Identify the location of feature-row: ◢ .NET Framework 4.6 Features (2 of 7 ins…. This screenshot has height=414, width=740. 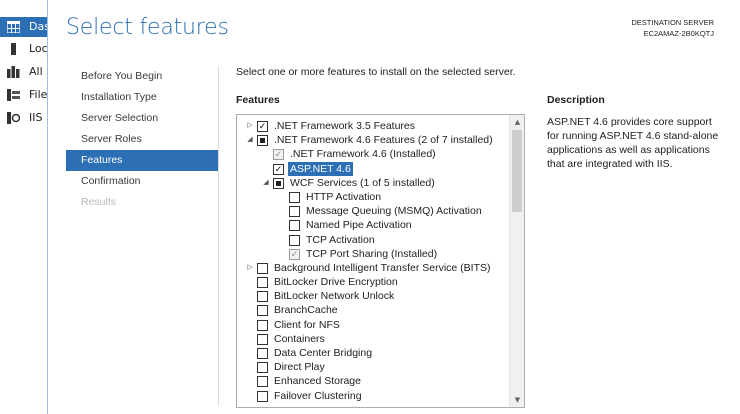
(373, 140).